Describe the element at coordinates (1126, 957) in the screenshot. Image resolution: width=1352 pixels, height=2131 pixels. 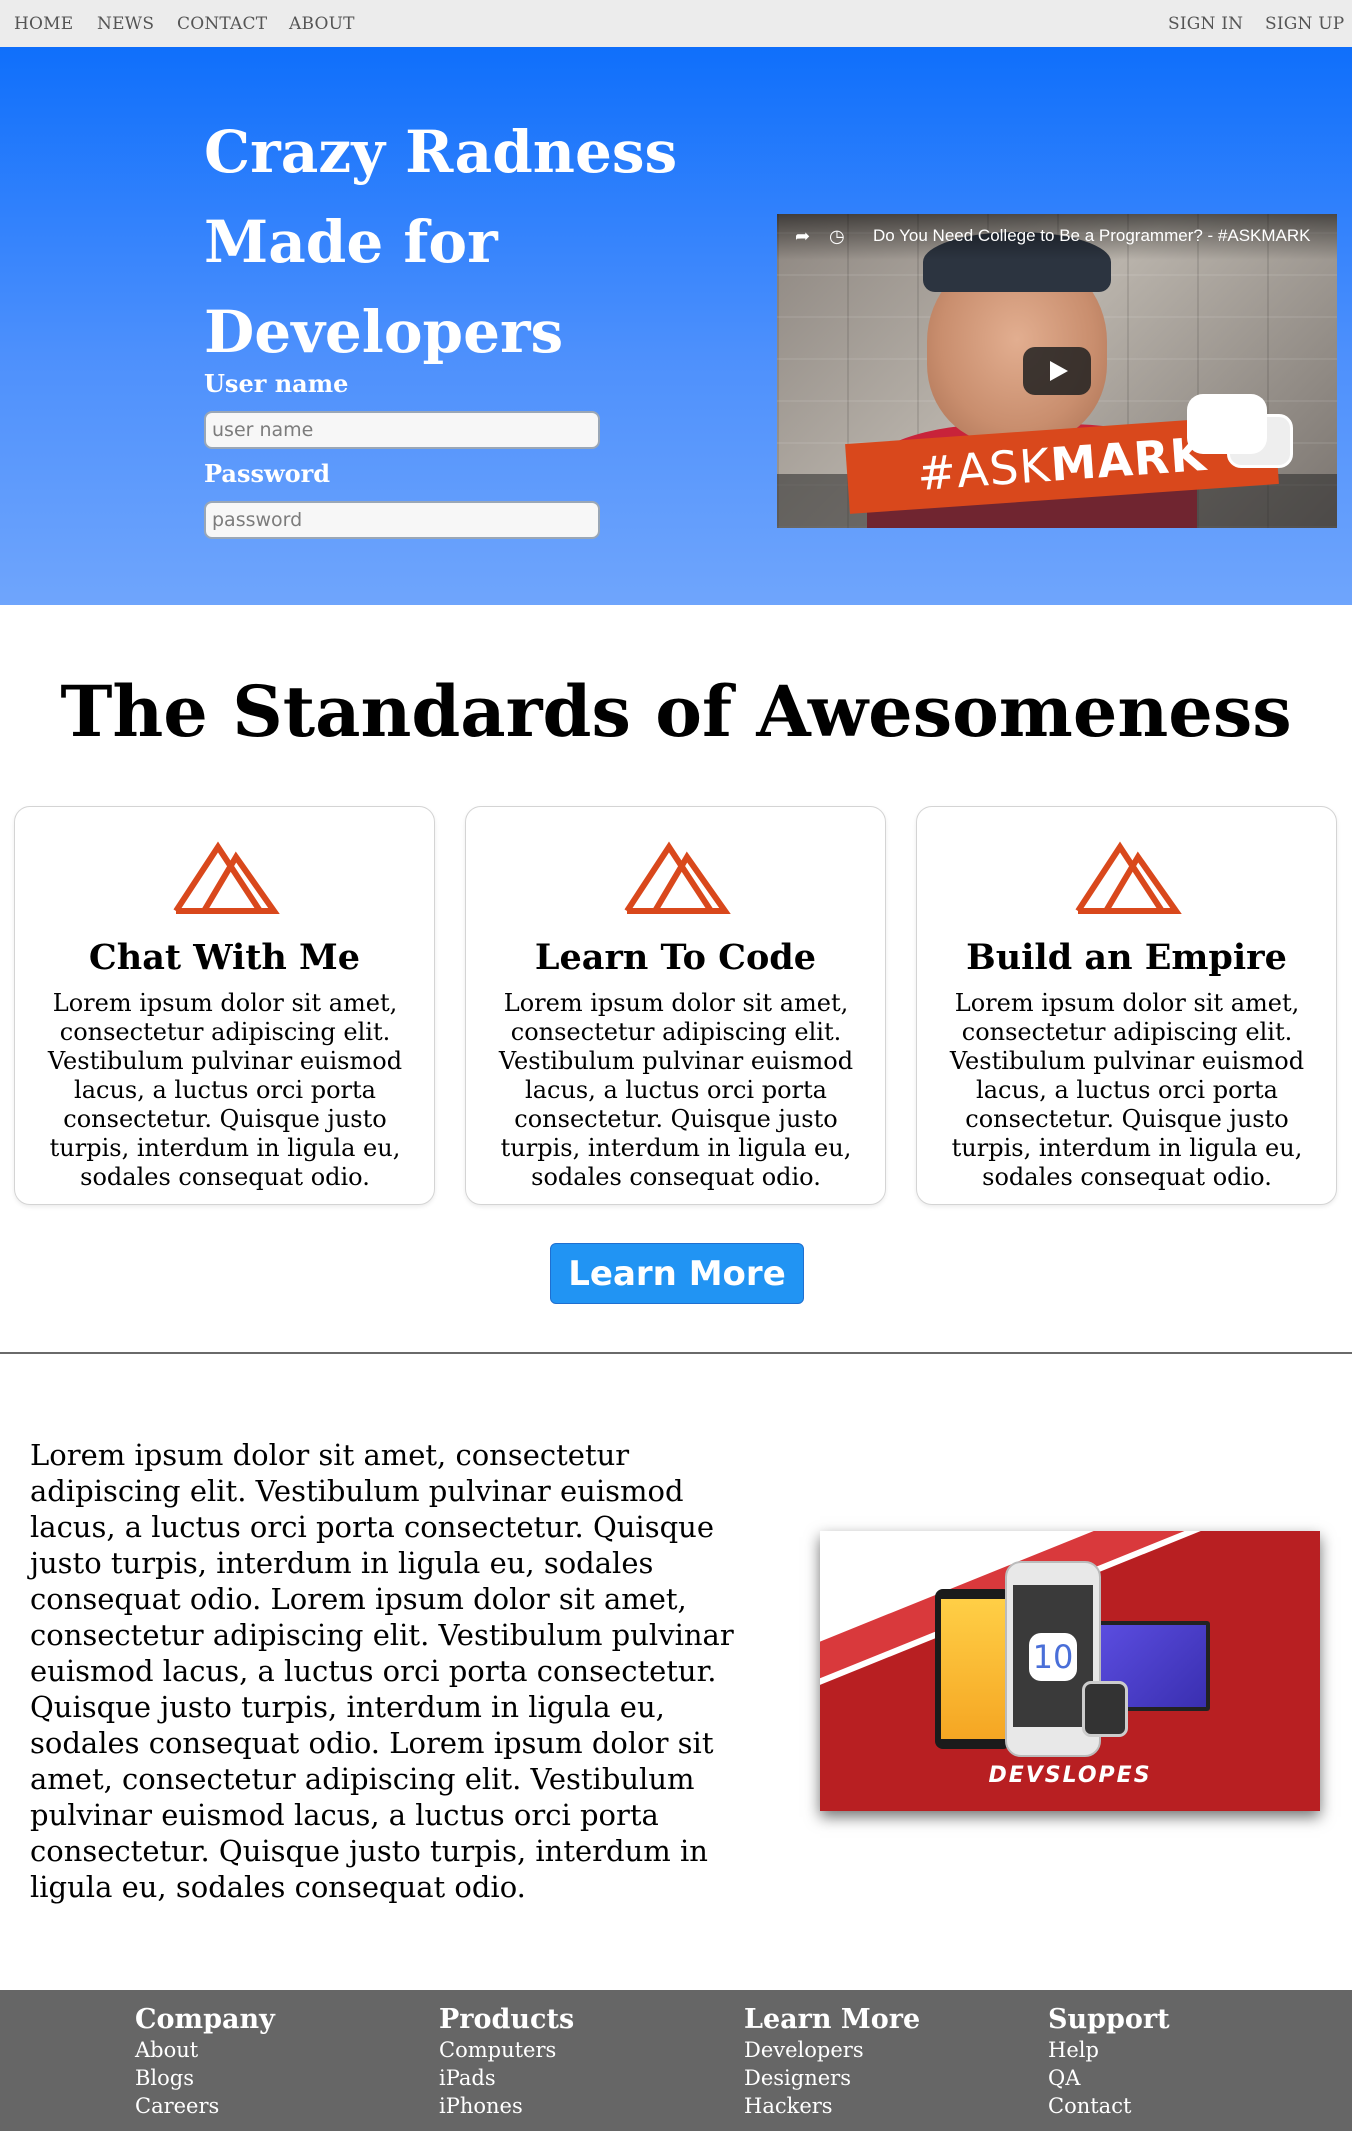
I see `card-title: Build an Empire` at that location.